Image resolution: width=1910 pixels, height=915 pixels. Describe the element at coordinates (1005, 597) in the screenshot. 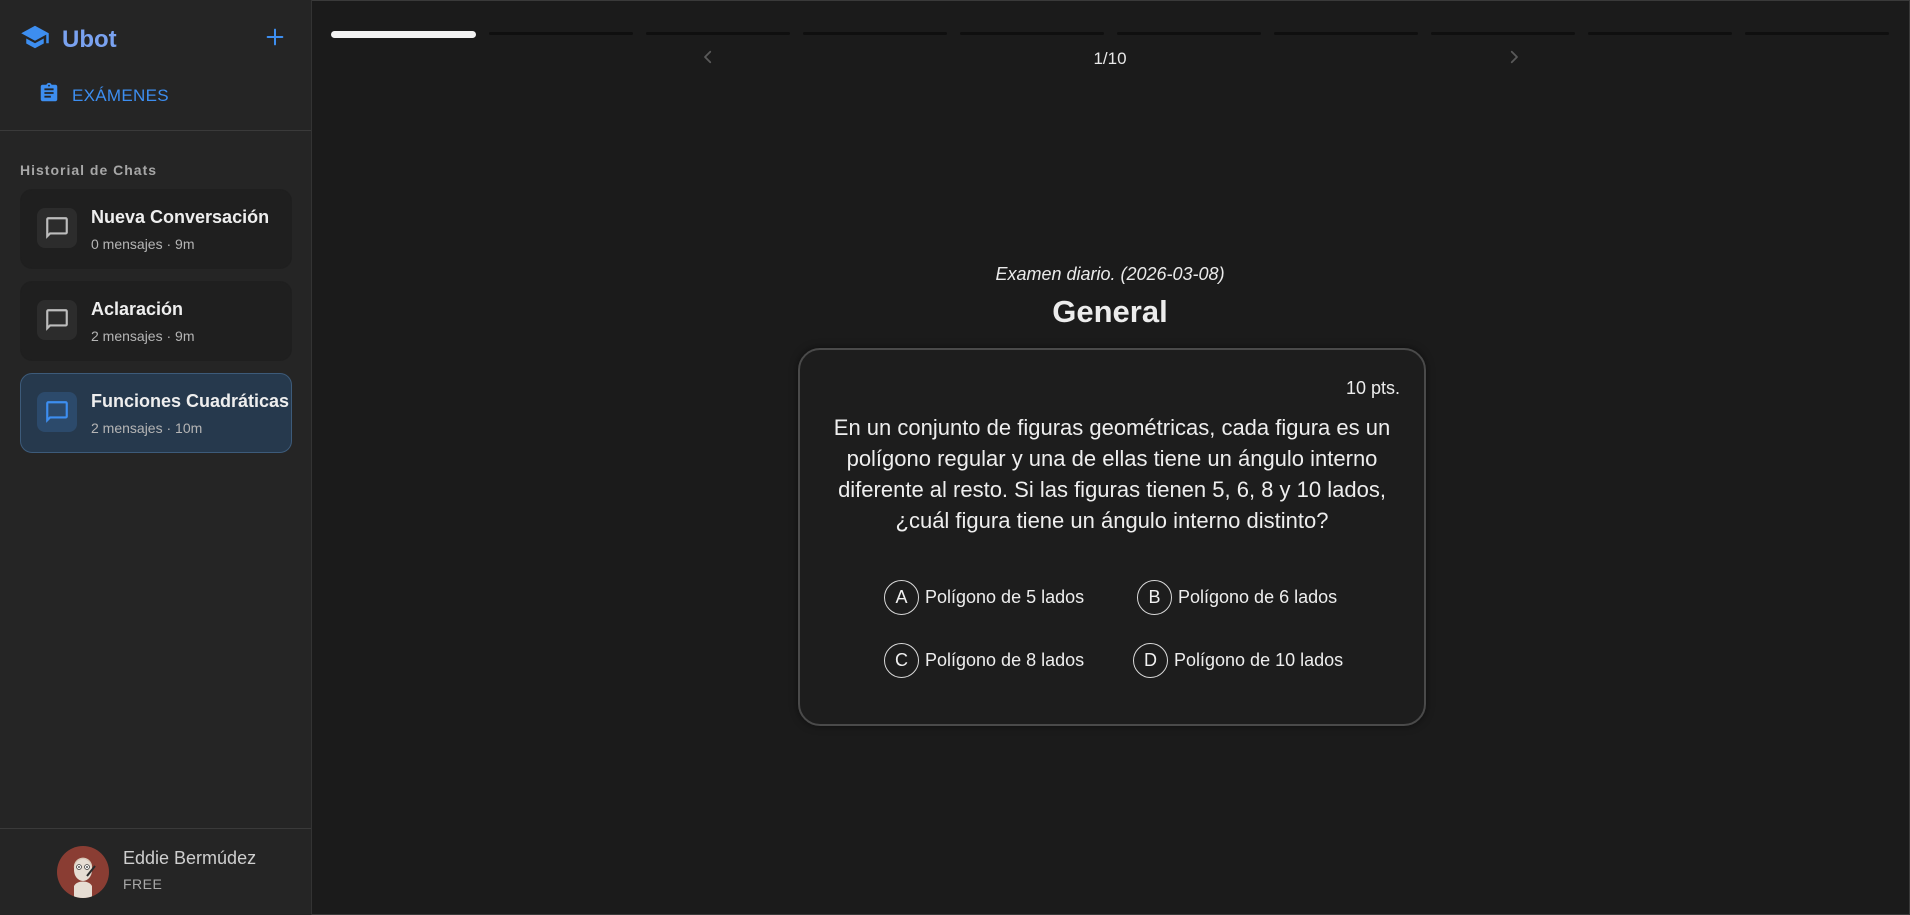

I see `option-text: Polígono de 5 lados` at that location.